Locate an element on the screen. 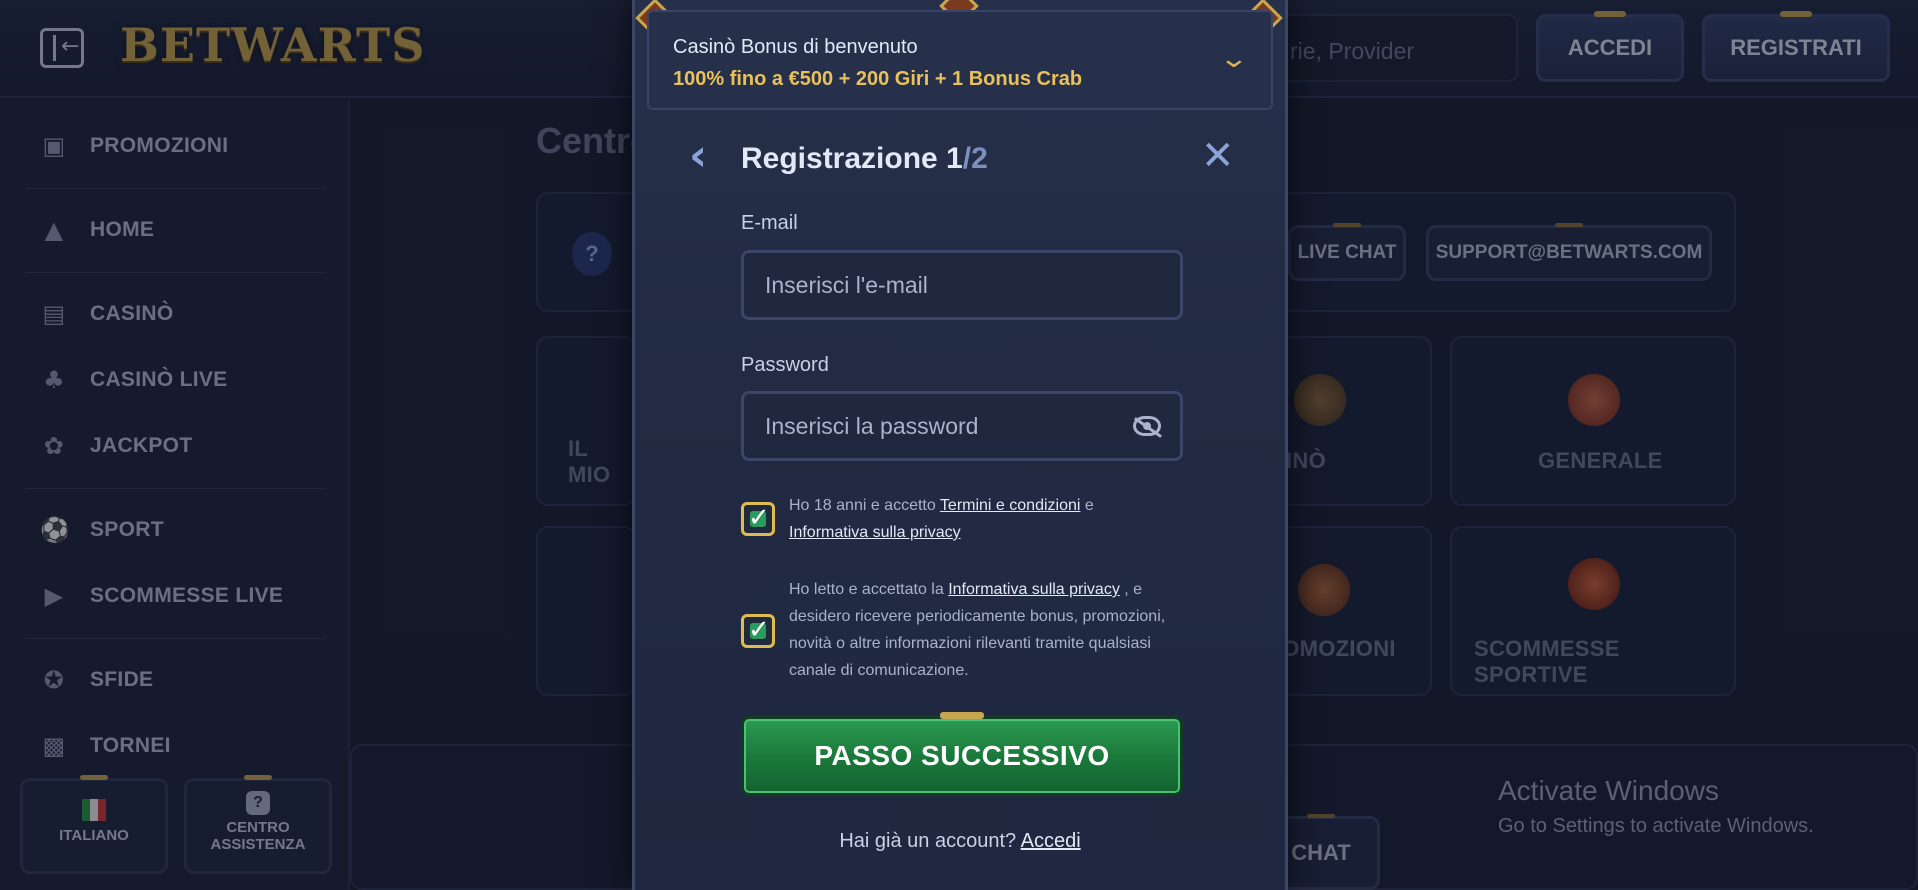 This screenshot has width=1918, height=890. password-label: Password is located at coordinates (785, 365).